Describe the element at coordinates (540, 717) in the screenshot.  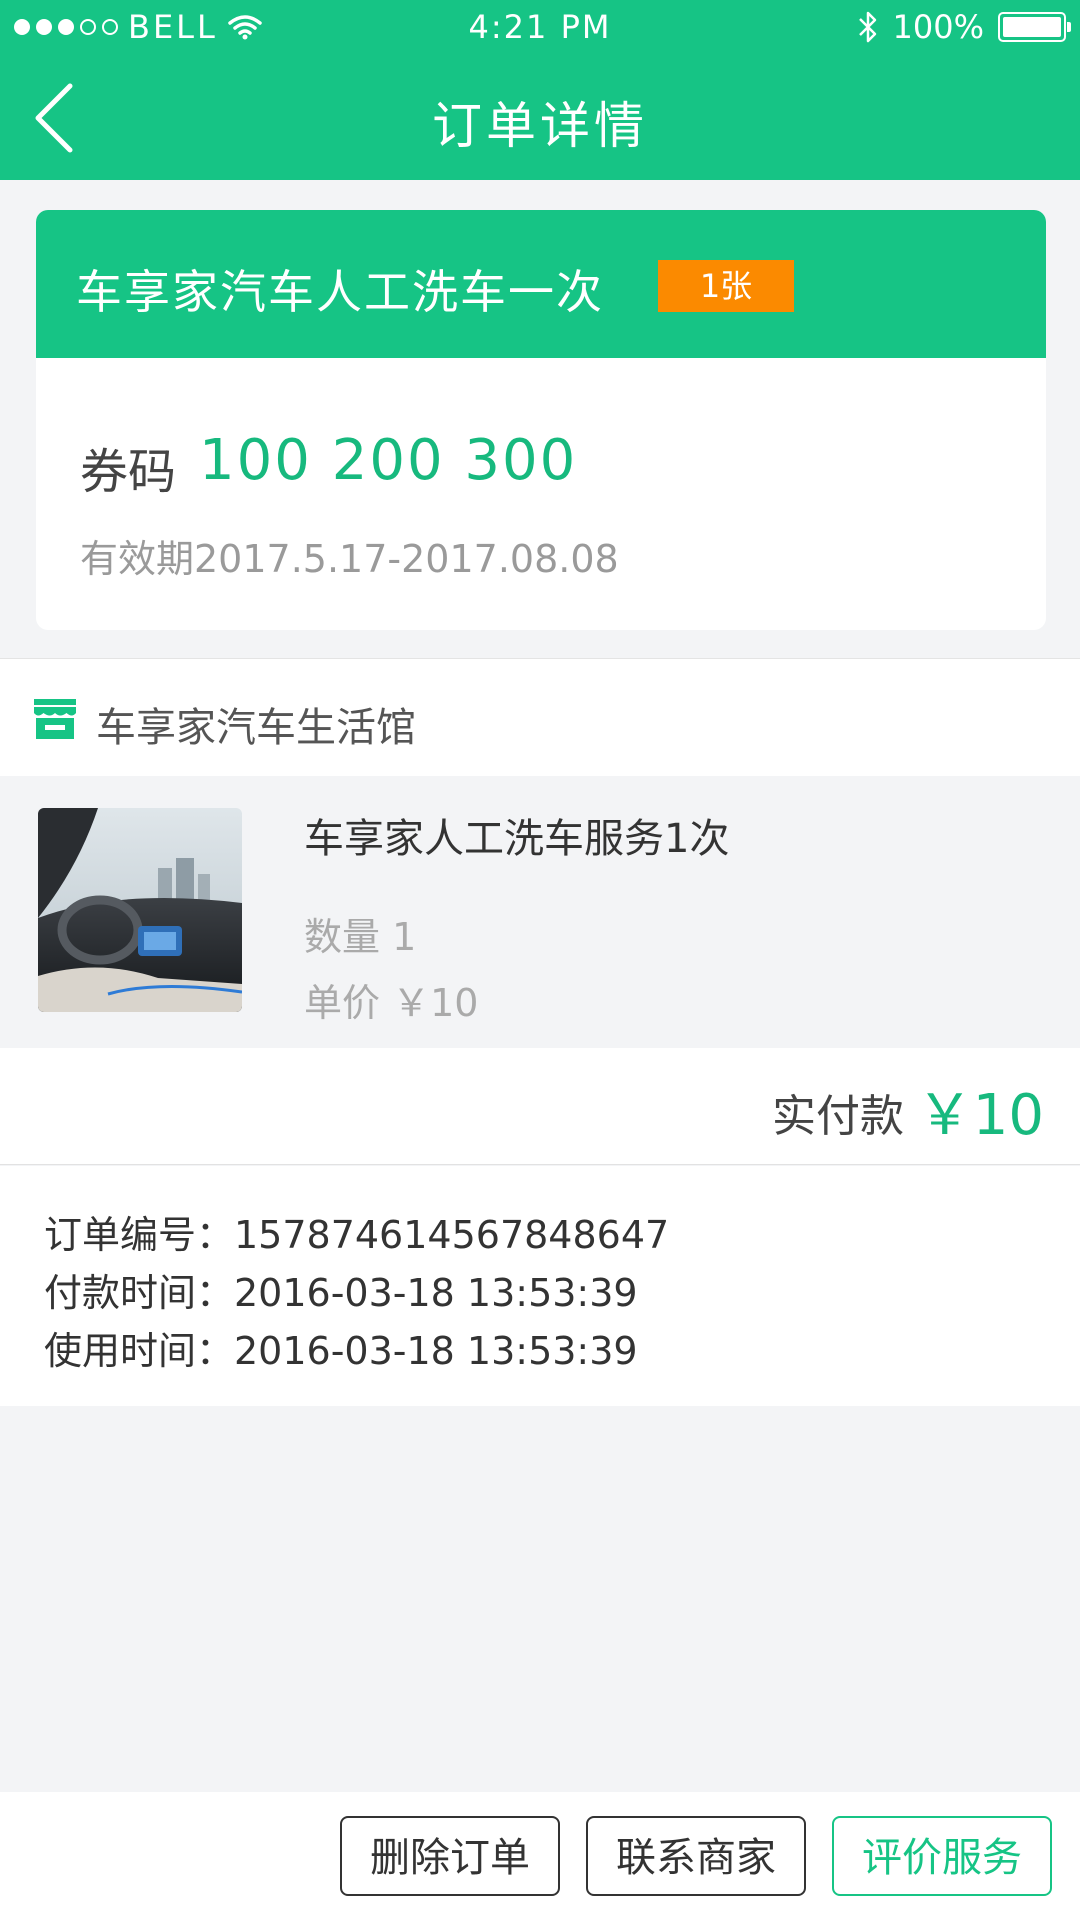
I see `shop-row: 车享家汽车生活馆` at that location.